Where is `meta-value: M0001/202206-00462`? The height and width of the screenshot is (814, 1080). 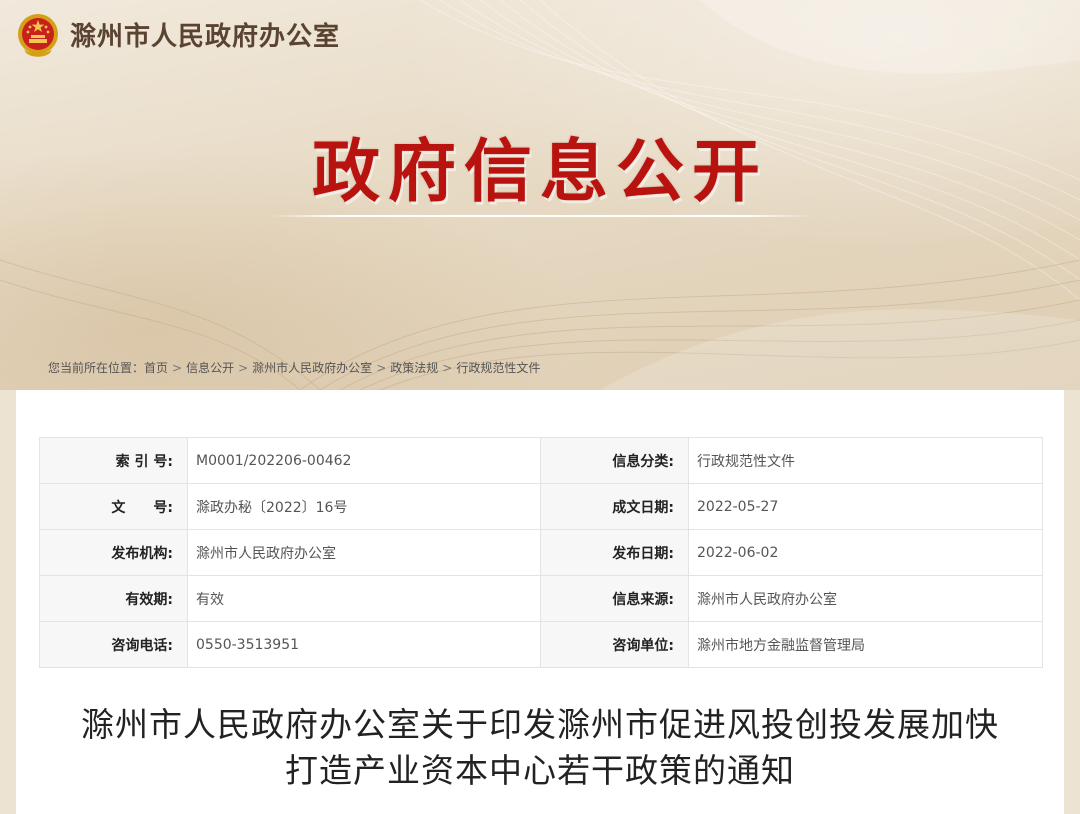 meta-value: M0001/202206-00462 is located at coordinates (364, 460).